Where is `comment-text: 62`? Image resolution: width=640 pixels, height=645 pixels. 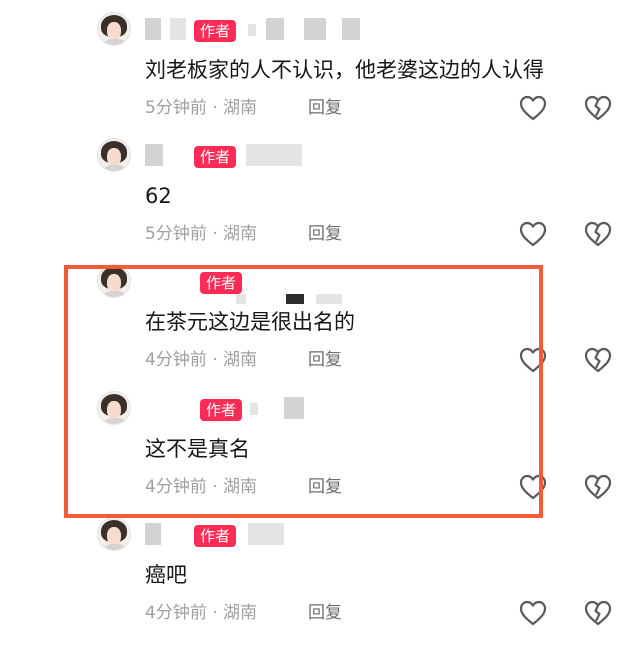 comment-text: 62 is located at coordinates (158, 196).